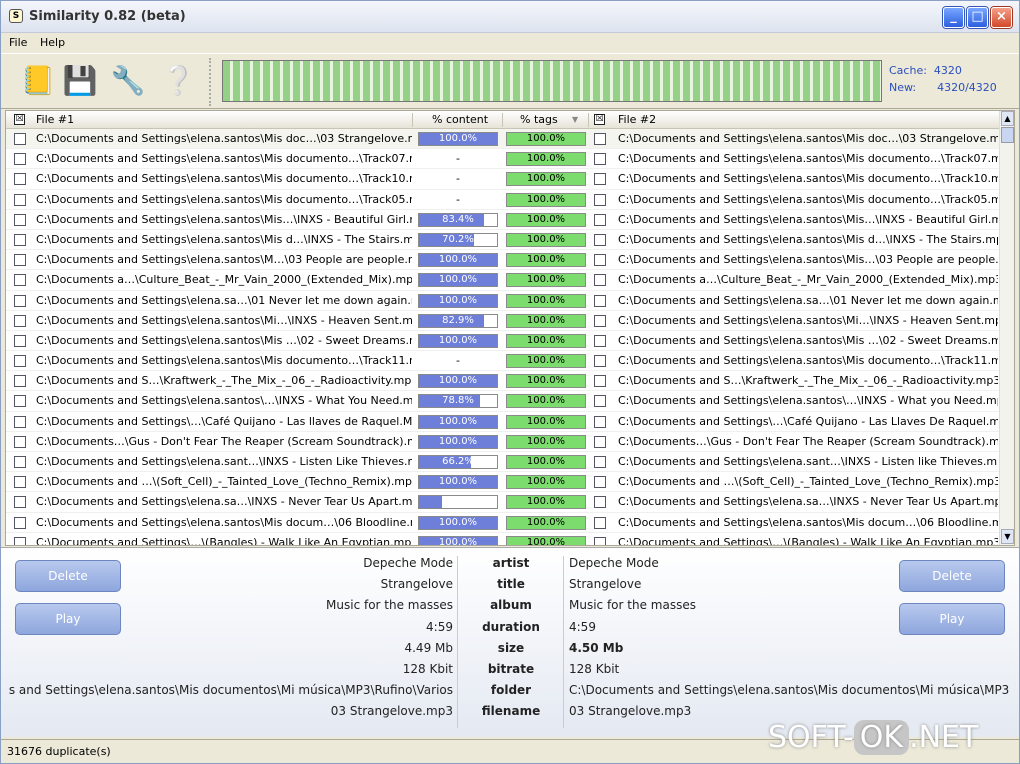 This screenshot has height=764, width=1020. What do you see at coordinates (1006, 328) in the screenshot?
I see `vertical-scrollbar: ▲ ▼` at bounding box center [1006, 328].